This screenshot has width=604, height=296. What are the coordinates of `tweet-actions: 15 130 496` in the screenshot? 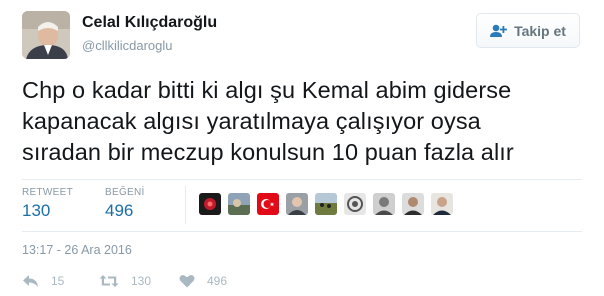 It's located at (124, 281).